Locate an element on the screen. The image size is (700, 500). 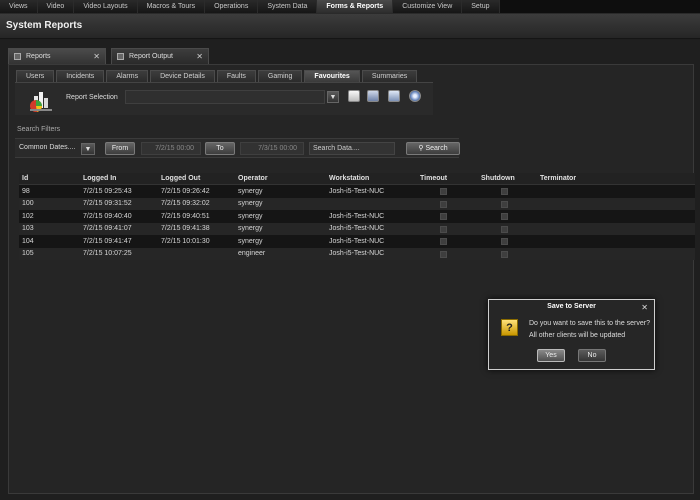
yes-button: Yes is located at coordinates (551, 355).